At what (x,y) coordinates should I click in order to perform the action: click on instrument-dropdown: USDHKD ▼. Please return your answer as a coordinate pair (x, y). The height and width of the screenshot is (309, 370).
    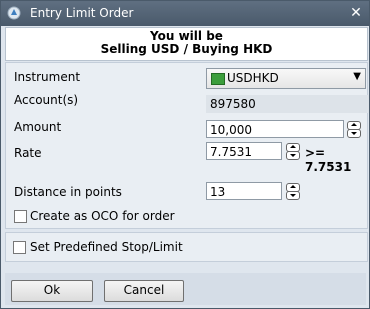
    Looking at the image, I should click on (286, 78).